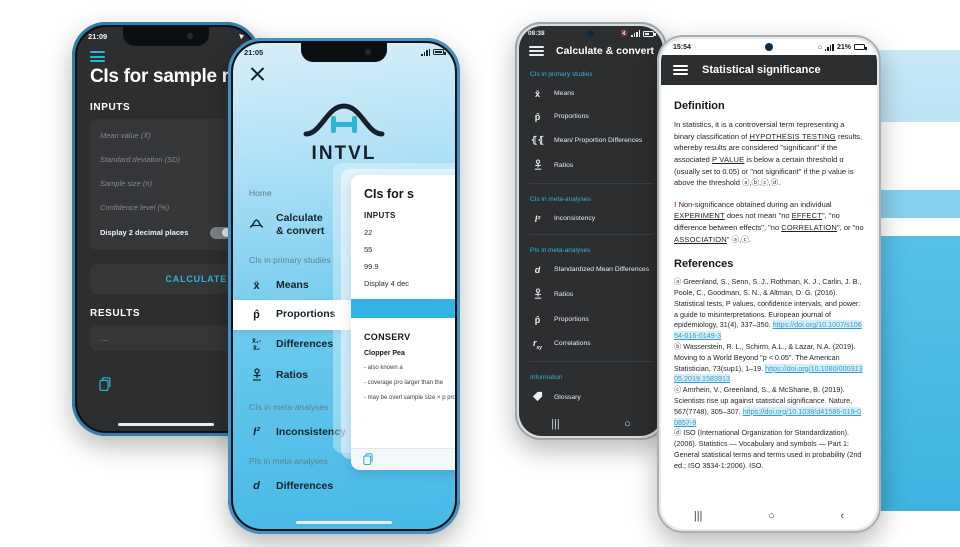 This screenshot has height=547, width=960. Describe the element at coordinates (591, 319) in the screenshot. I see `list-item-pi-proportions: p̂ Proportions` at that location.